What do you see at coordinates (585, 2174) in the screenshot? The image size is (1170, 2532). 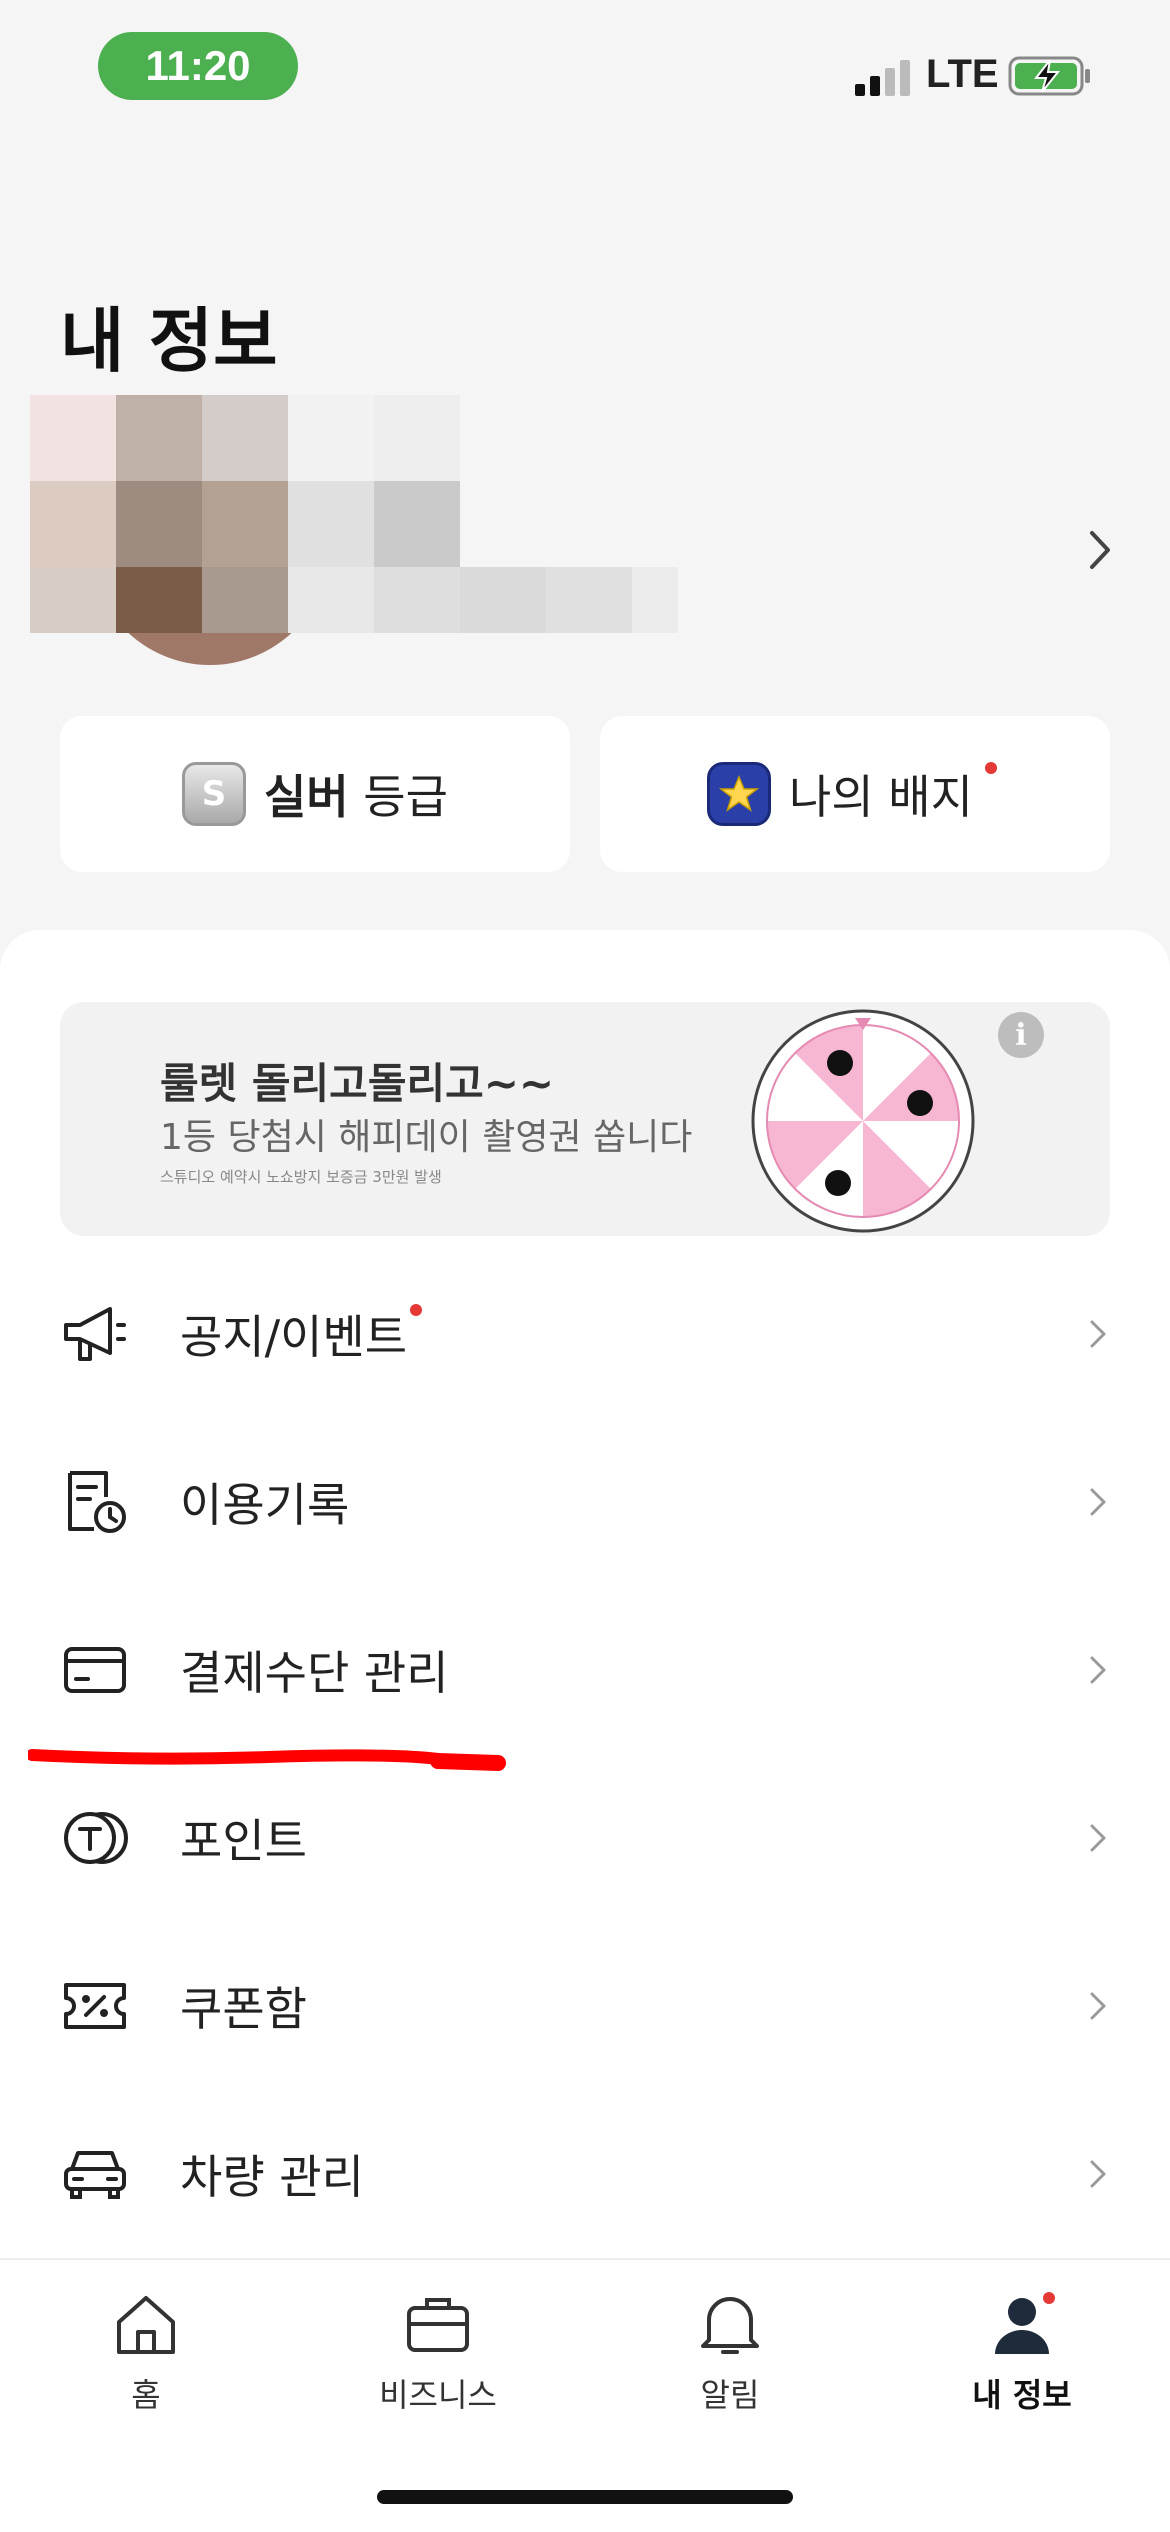 I see `menu-item-vehicle-management: 차량 관리` at bounding box center [585, 2174].